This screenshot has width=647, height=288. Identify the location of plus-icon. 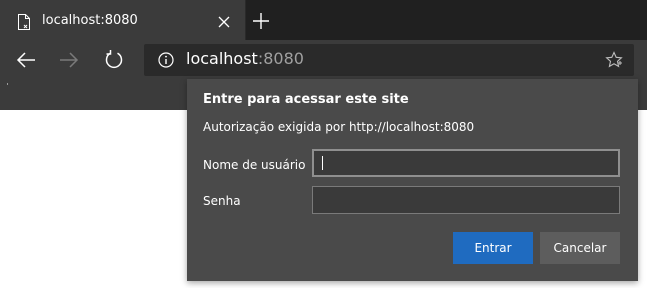
(261, 21).